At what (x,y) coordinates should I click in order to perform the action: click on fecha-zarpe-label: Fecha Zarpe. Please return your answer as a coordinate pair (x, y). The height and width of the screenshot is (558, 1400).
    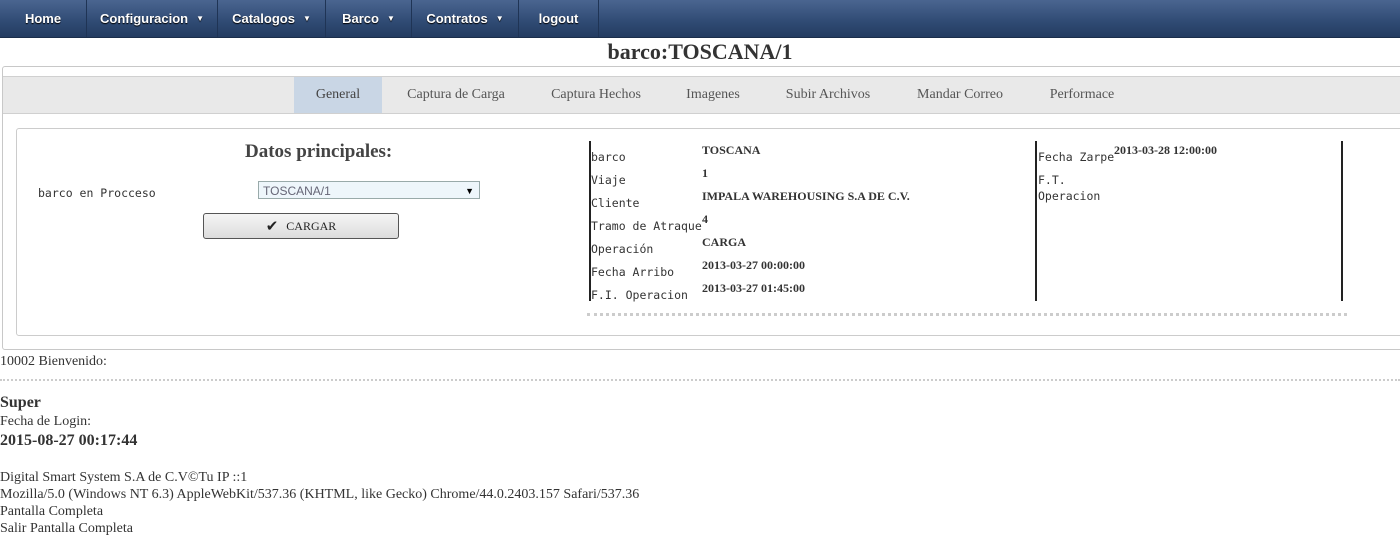
    Looking at the image, I should click on (1076, 157).